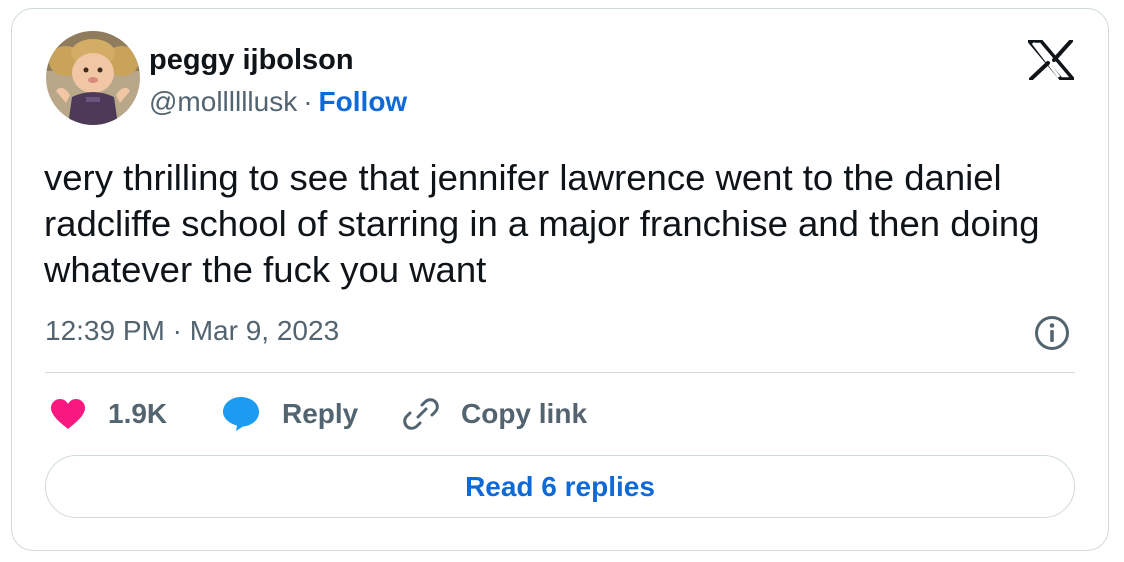  I want to click on speech-bubble-icon, so click(241, 414).